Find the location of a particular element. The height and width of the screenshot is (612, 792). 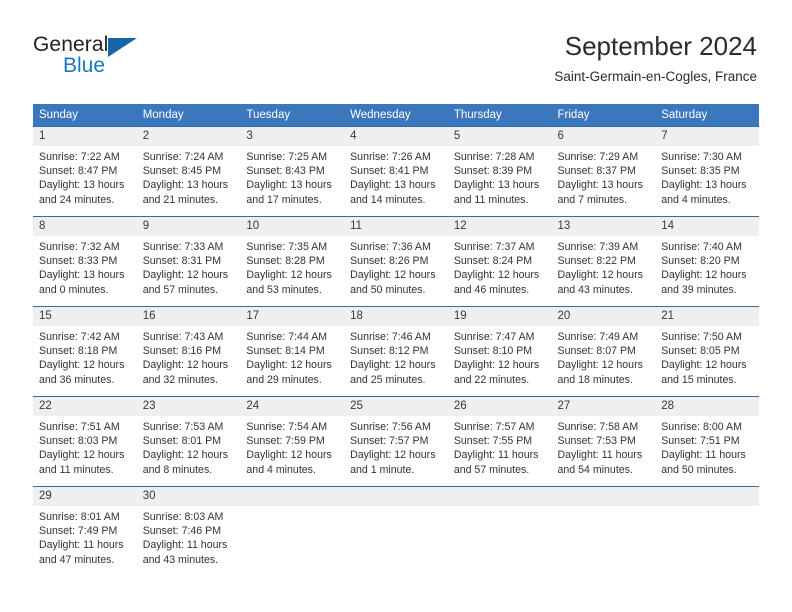

sunrise-text: Sunrise: 7:58 AM is located at coordinates (598, 427).